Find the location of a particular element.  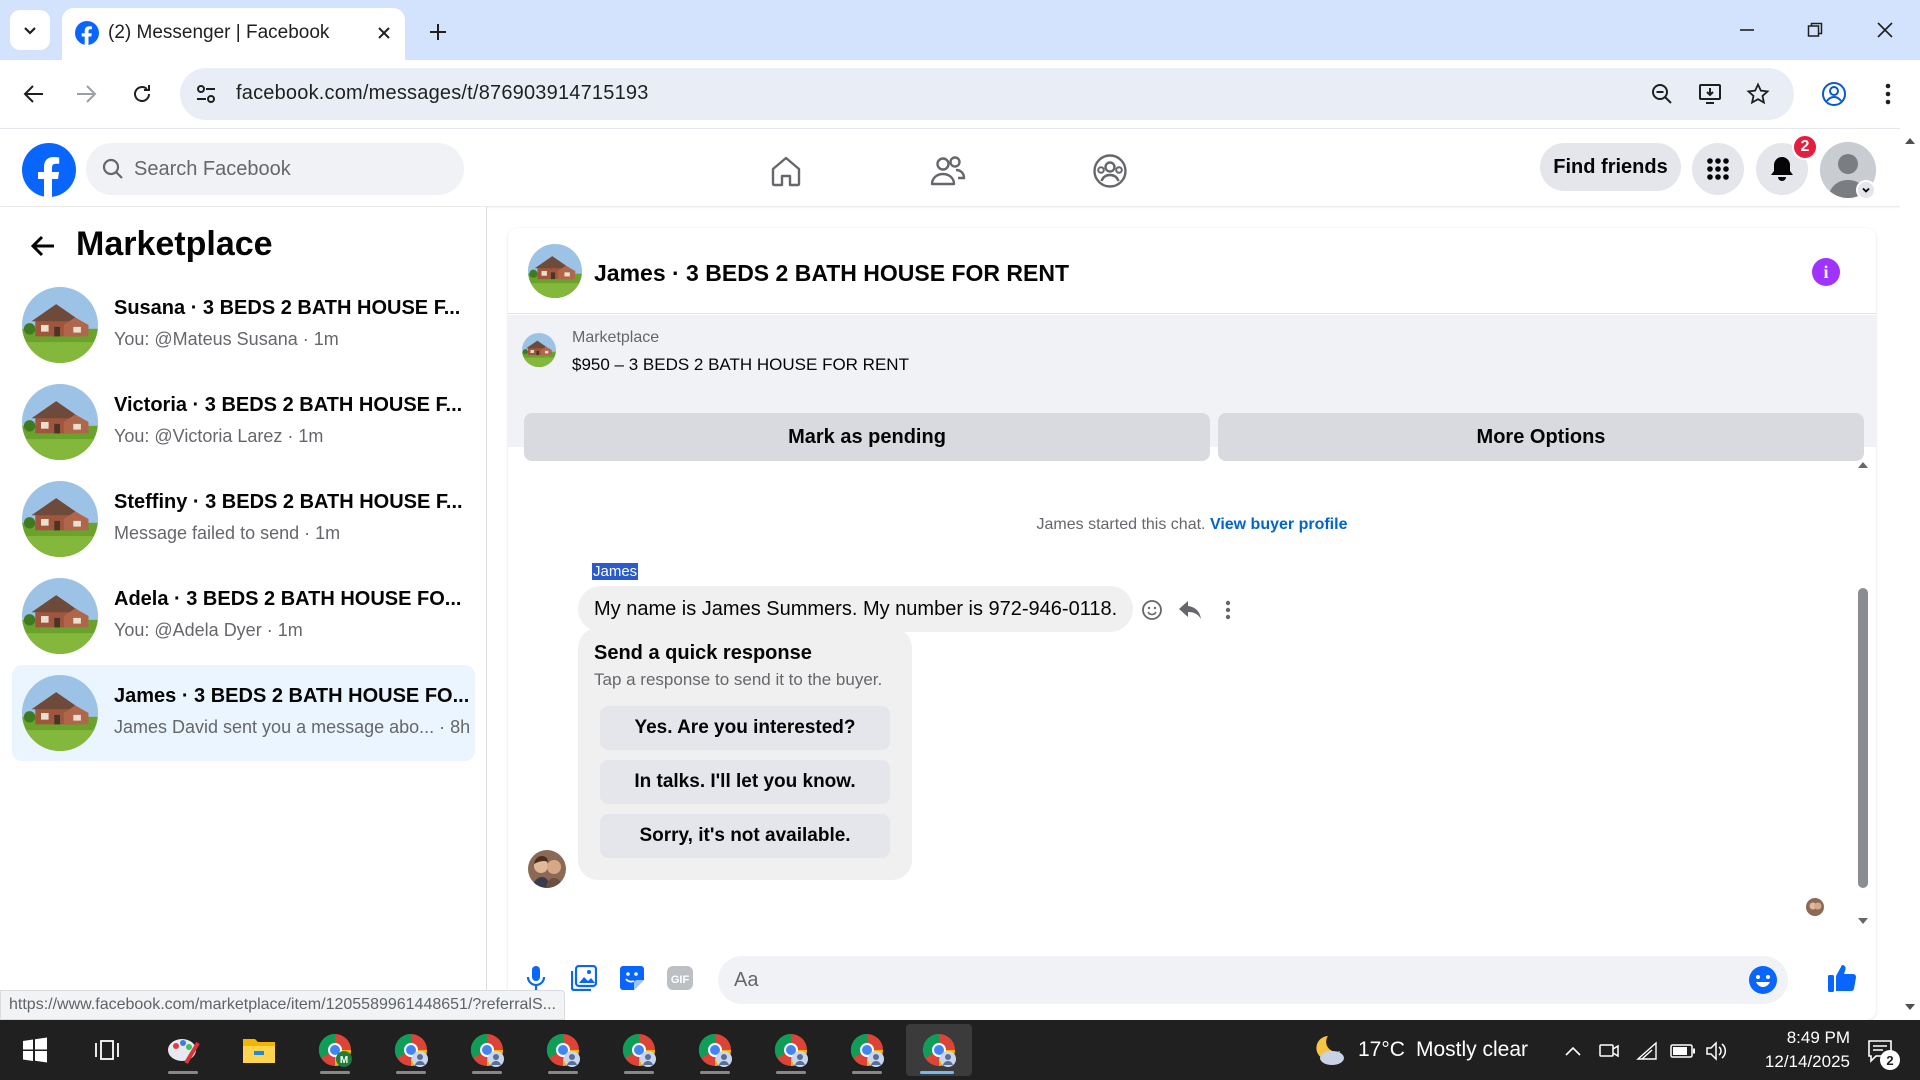

volume-icon is located at coordinates (1717, 1051).